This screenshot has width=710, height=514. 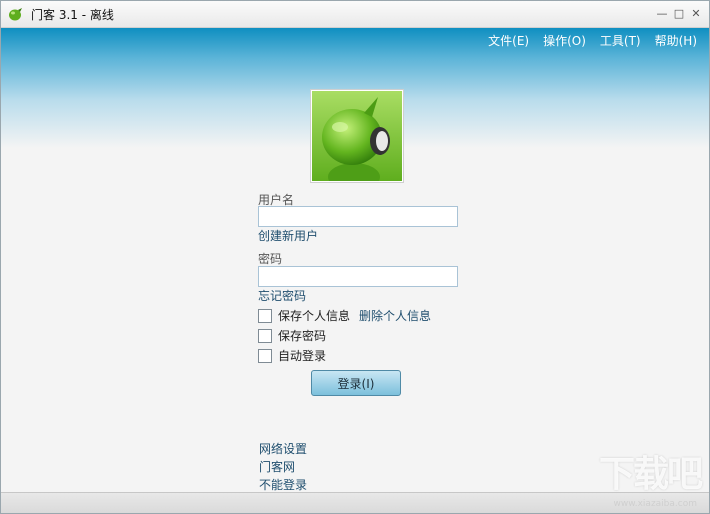 What do you see at coordinates (277, 466) in the screenshot?
I see `menke-site-link: 门客网` at bounding box center [277, 466].